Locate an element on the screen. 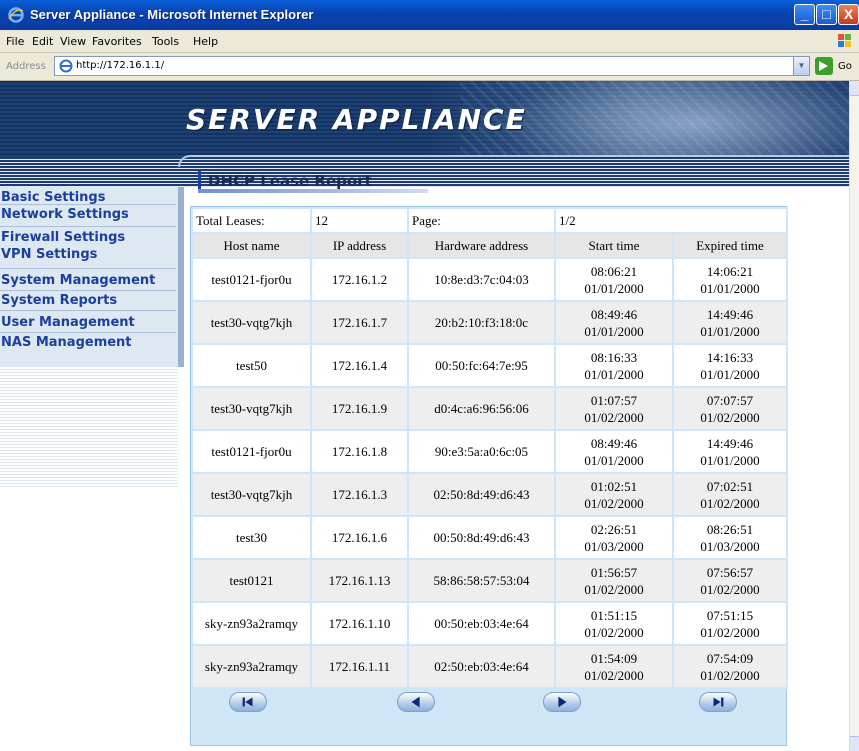 The width and height of the screenshot is (859, 751). address-dropdown-icon: ▼ is located at coordinates (801, 66).